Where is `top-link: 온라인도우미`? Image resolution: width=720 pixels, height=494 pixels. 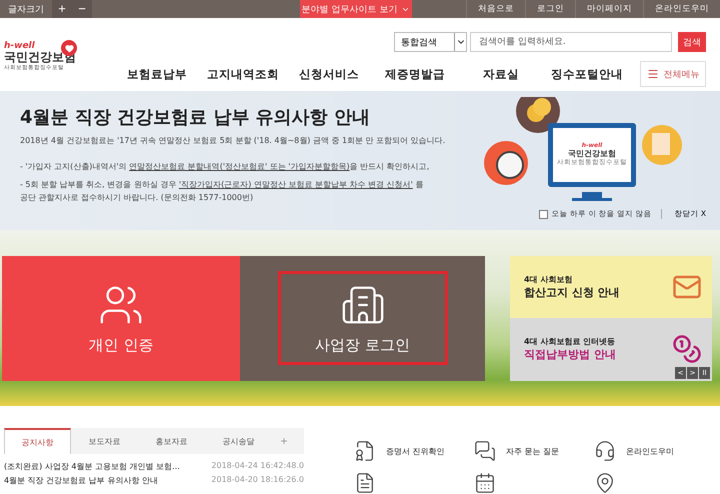 top-link: 온라인도우미 is located at coordinates (681, 9).